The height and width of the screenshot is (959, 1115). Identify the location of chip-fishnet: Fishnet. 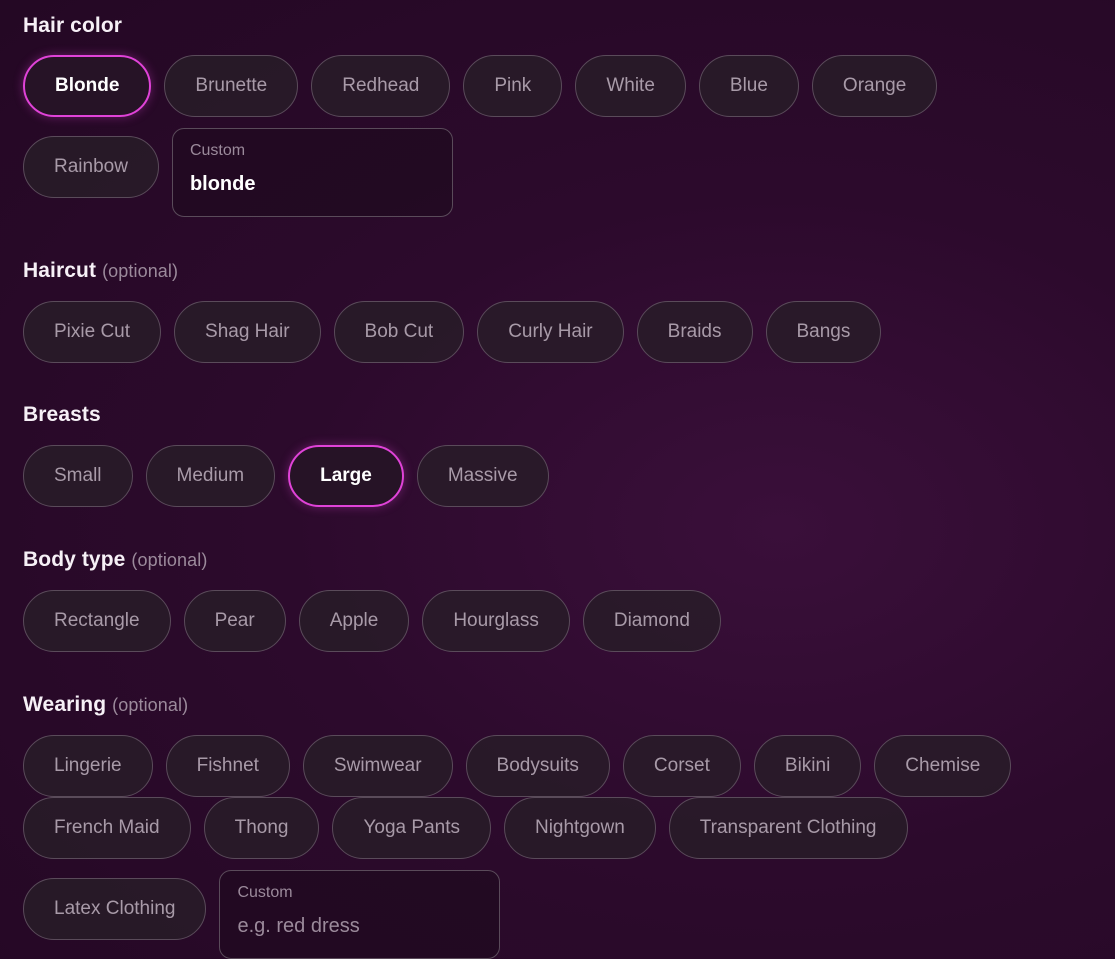
(227, 766).